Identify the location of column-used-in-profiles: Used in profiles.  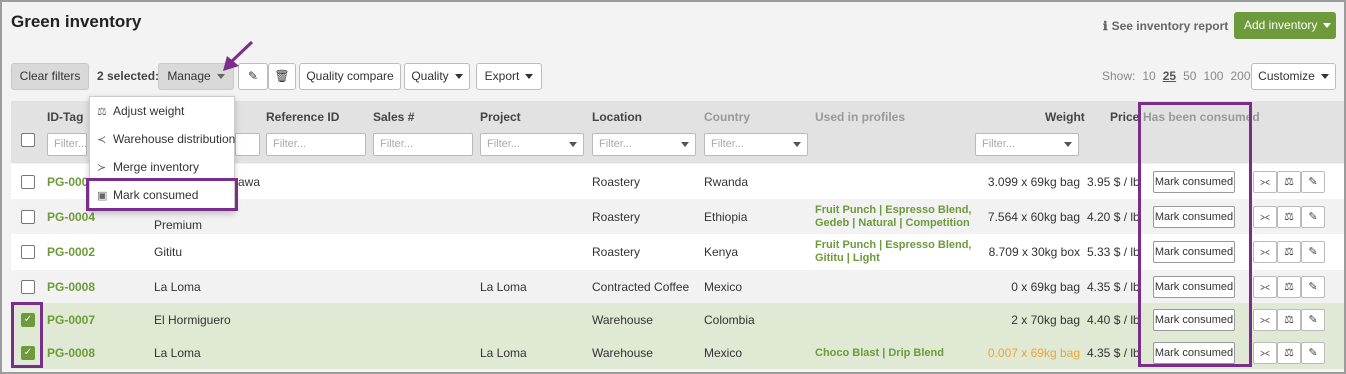
(860, 117).